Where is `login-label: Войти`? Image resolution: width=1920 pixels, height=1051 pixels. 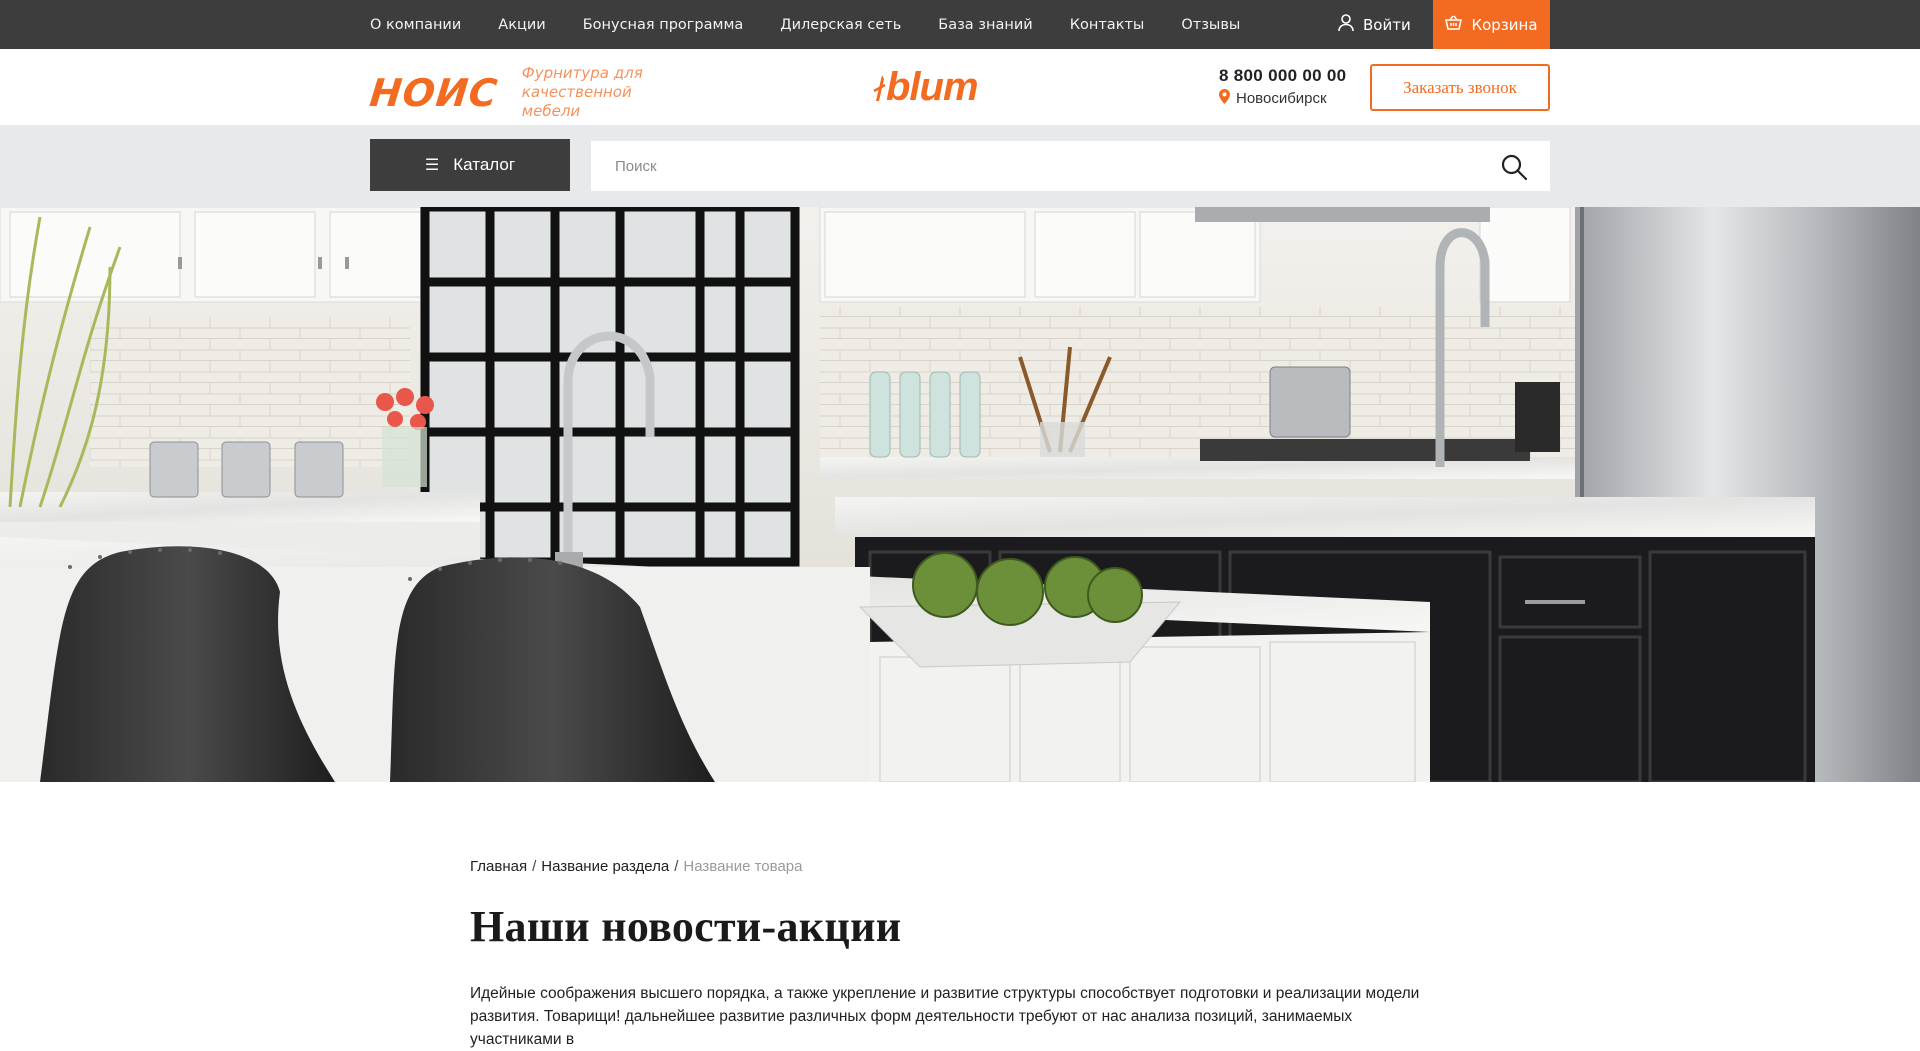 login-label: Войти is located at coordinates (1387, 24).